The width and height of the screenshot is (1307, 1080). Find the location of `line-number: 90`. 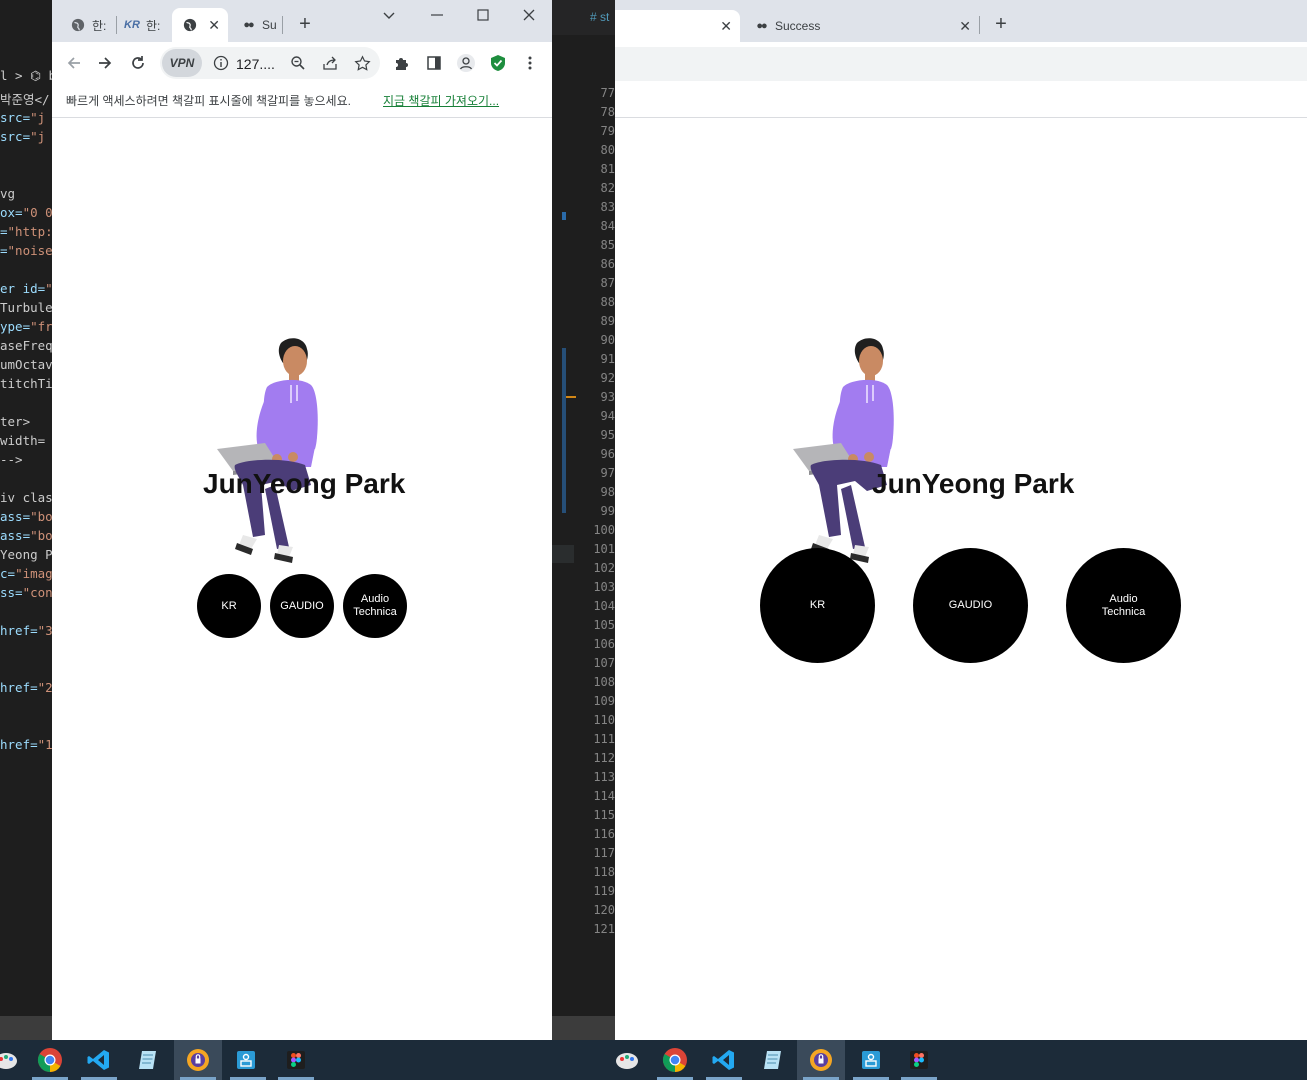

line-number: 90 is located at coordinates (607, 340).